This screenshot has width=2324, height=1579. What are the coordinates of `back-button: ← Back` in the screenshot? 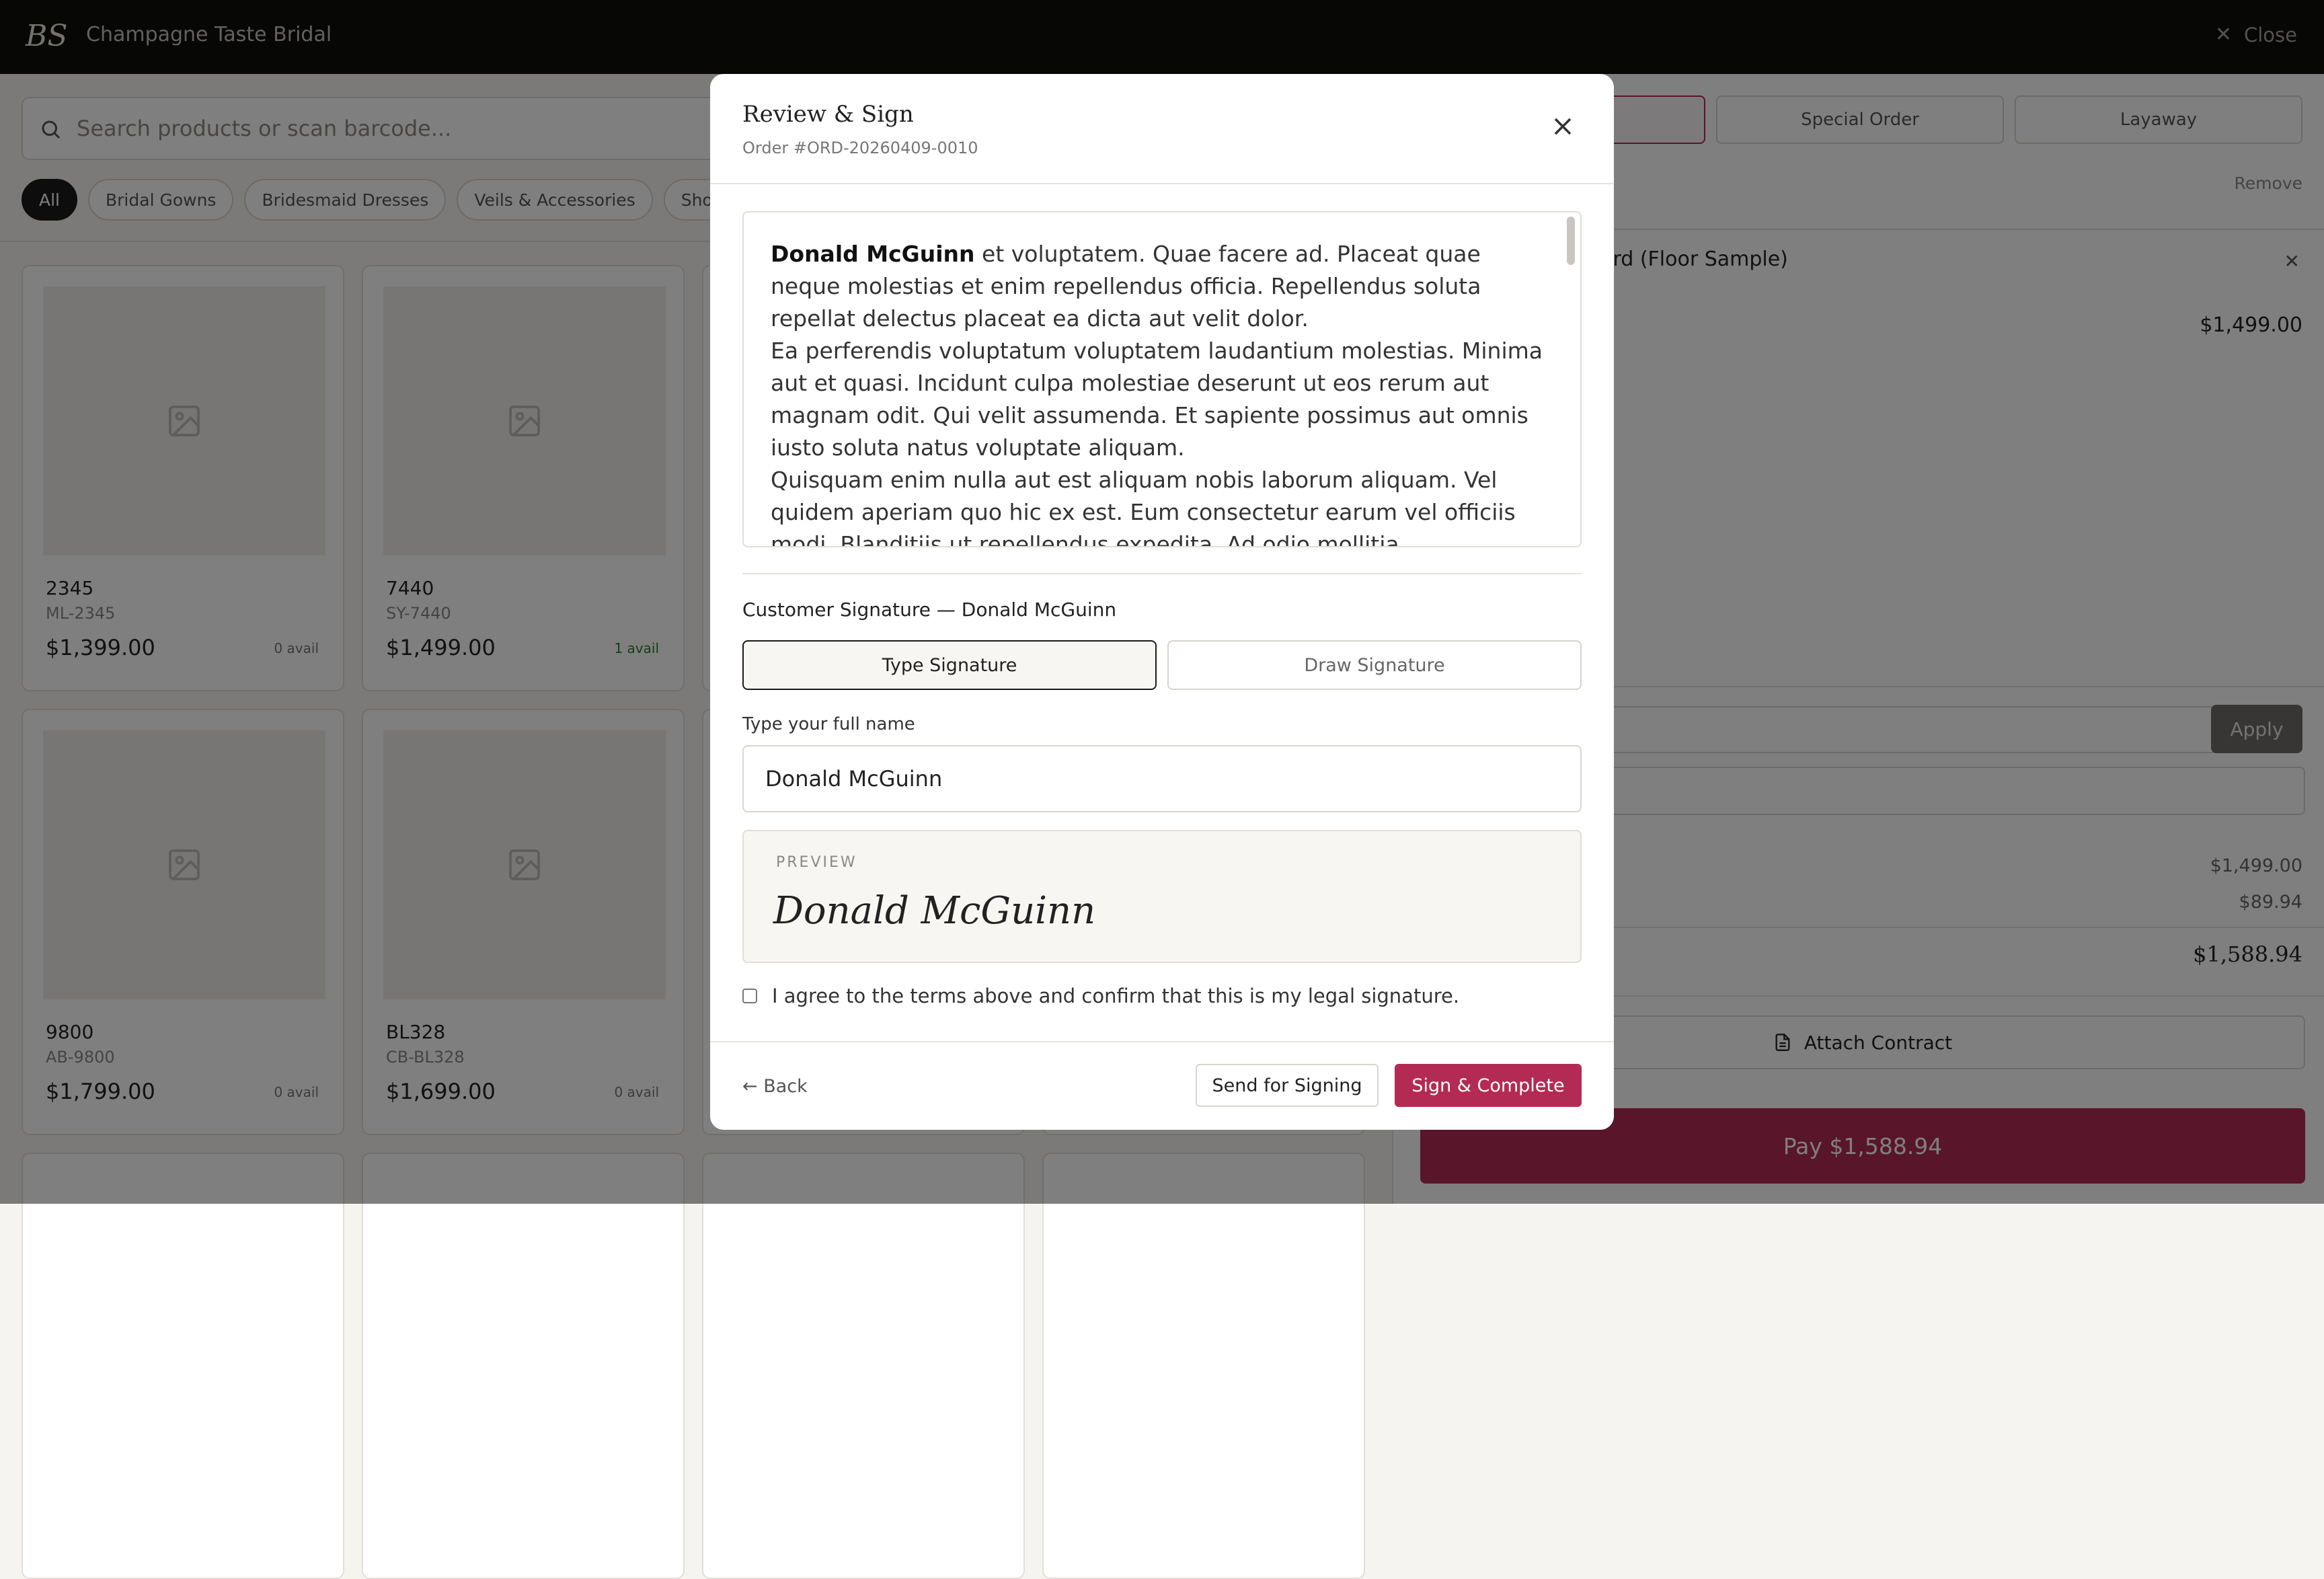 It's located at (775, 1086).